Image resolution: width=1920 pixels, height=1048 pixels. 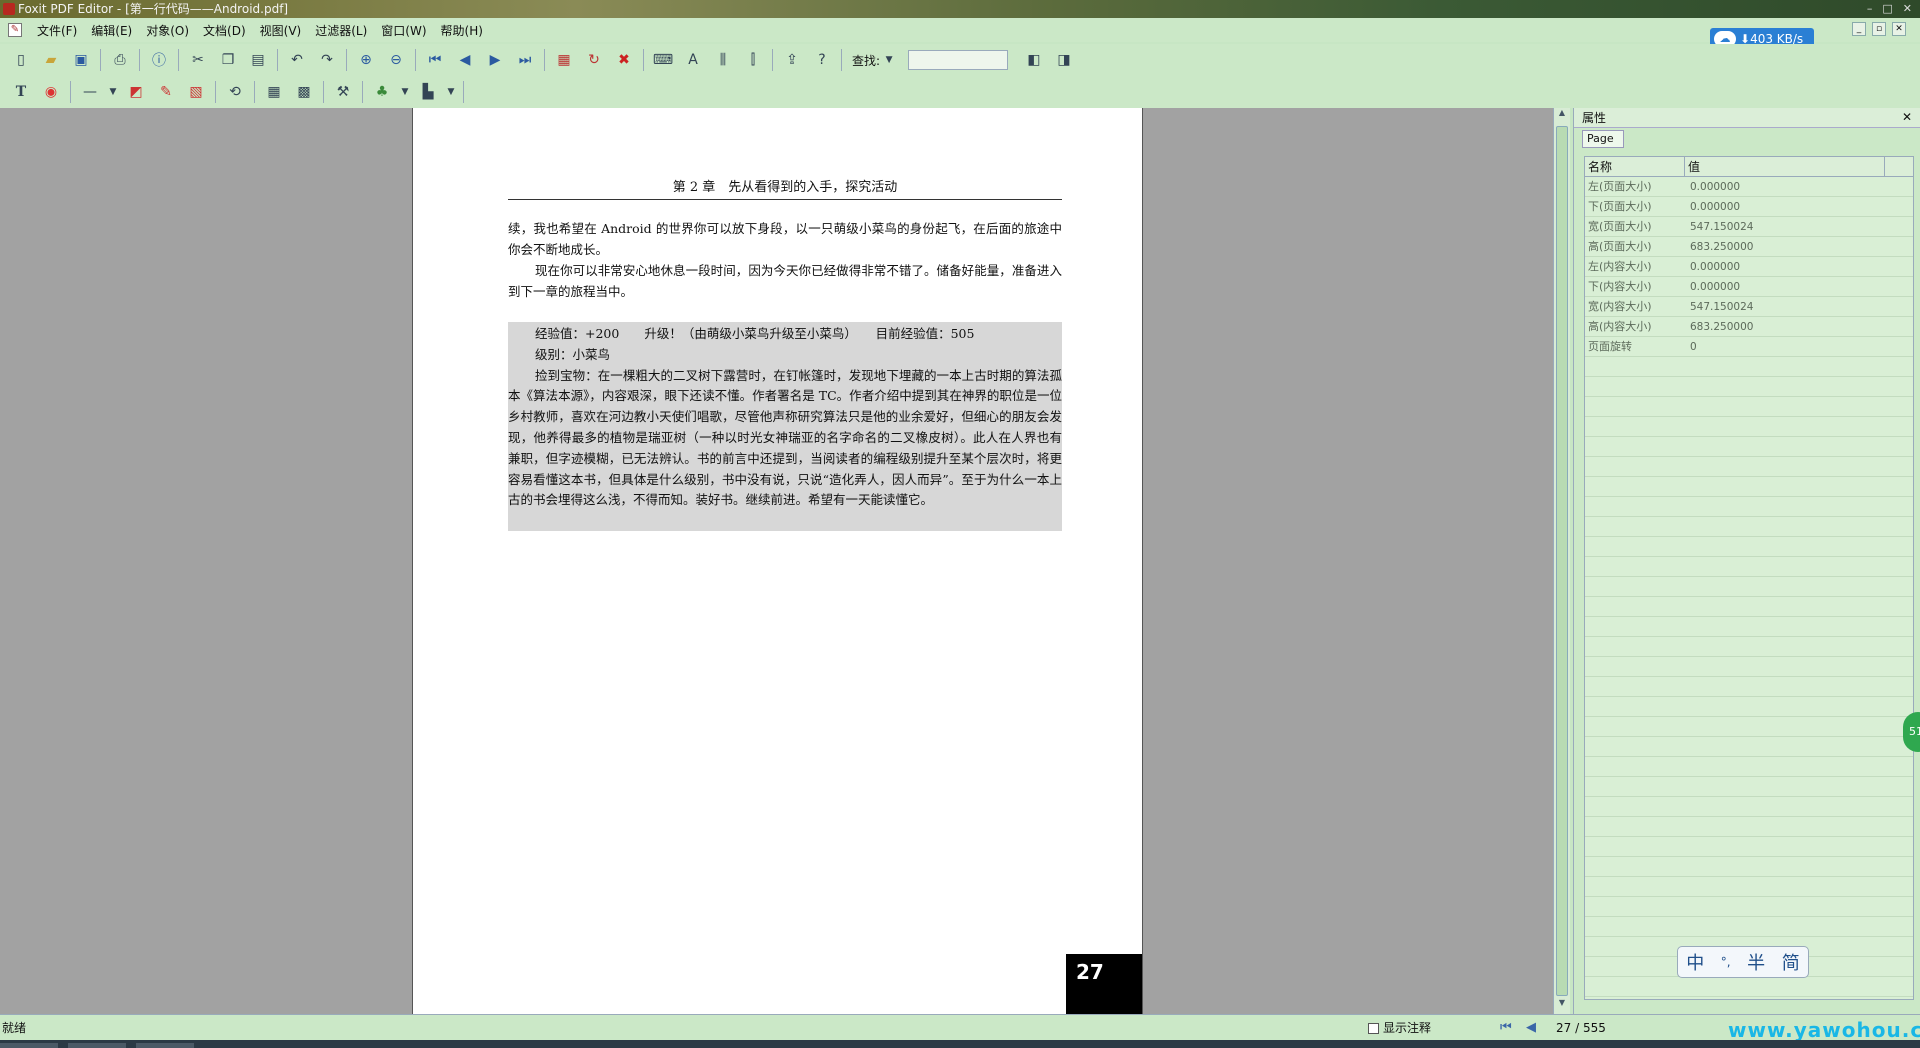 What do you see at coordinates (1506, 1028) in the screenshot?
I see `status-first-page-icon: ⏮` at bounding box center [1506, 1028].